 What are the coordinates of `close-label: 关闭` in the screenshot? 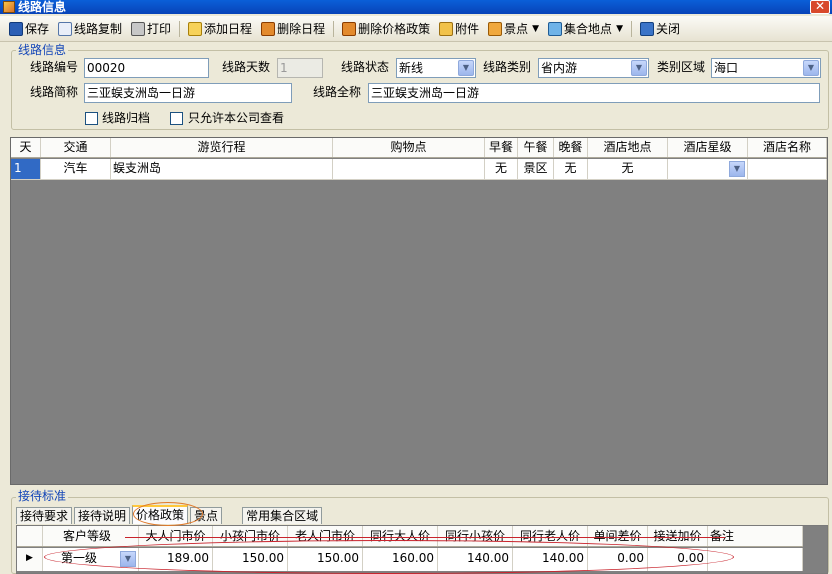 It's located at (667, 29).